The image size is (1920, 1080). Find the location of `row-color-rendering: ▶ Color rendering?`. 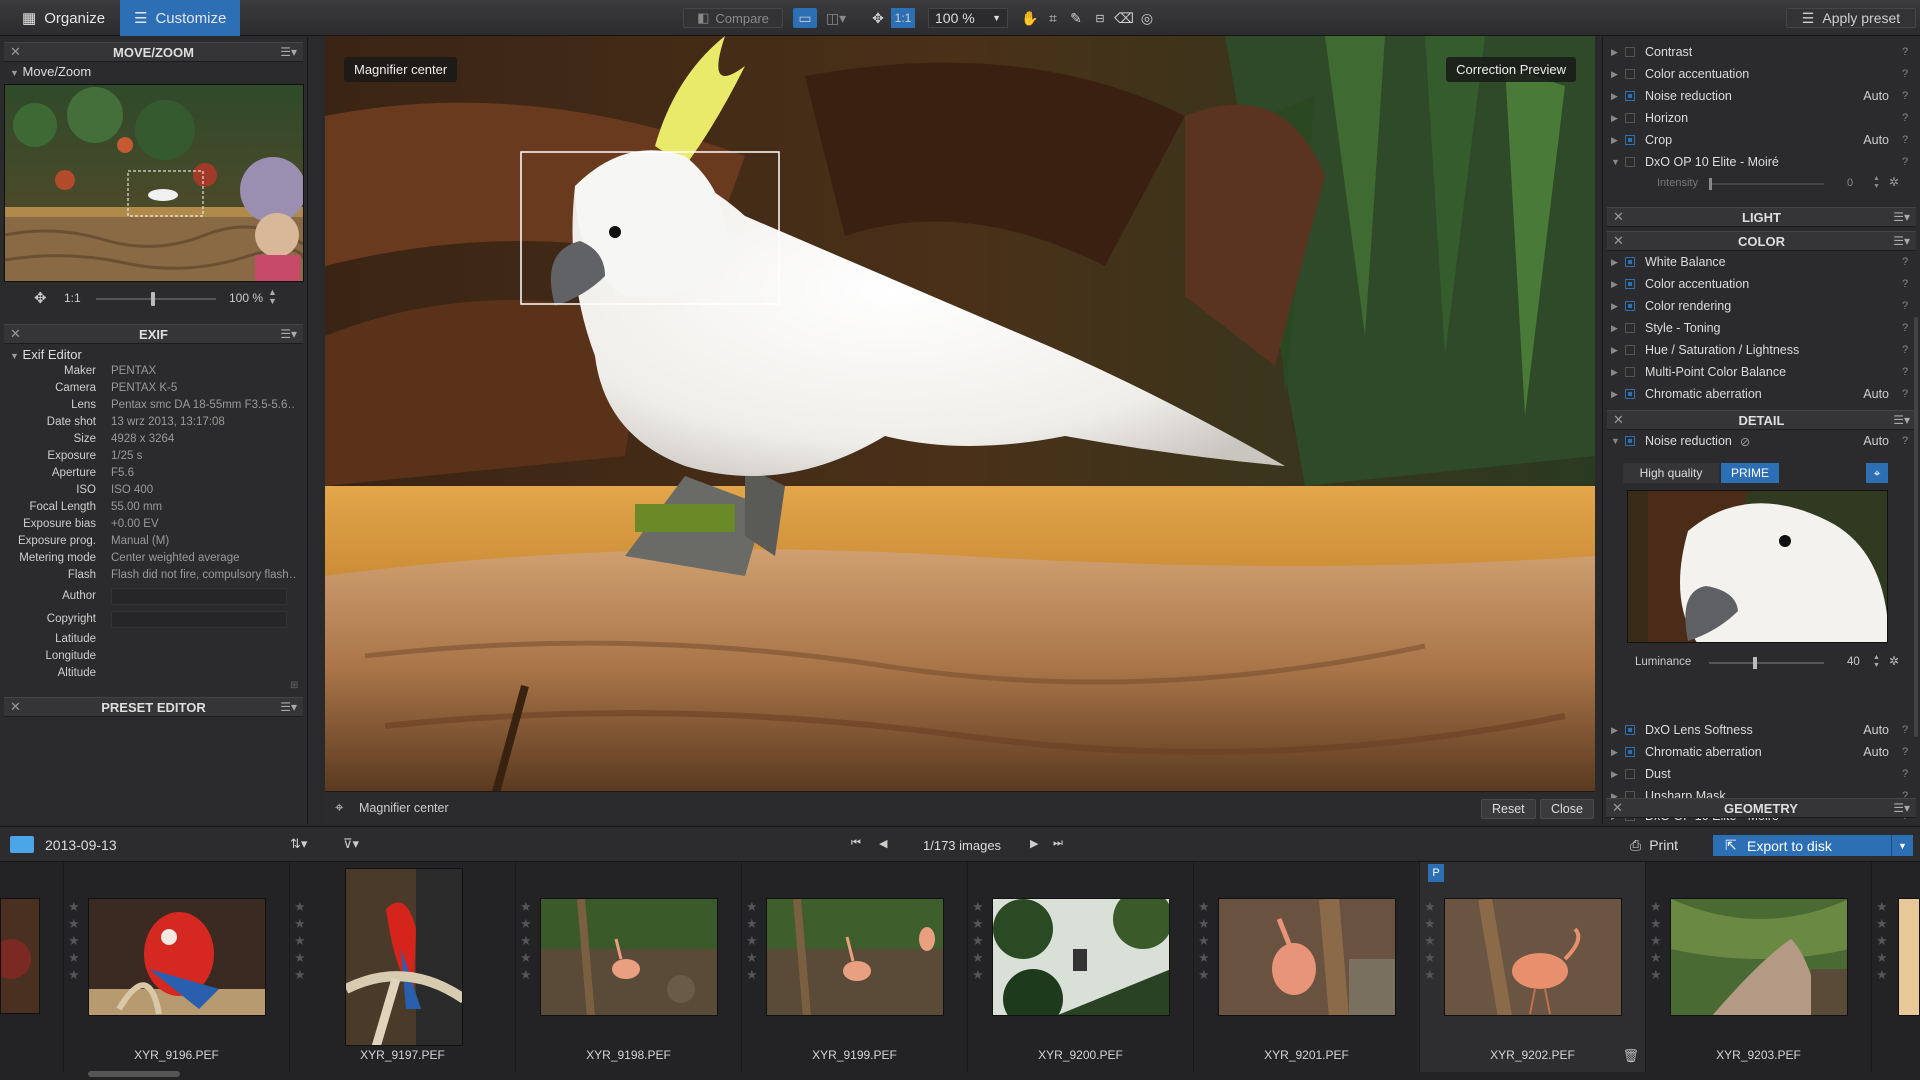

row-color-rendering: ▶ Color rendering? is located at coordinates (1761, 306).